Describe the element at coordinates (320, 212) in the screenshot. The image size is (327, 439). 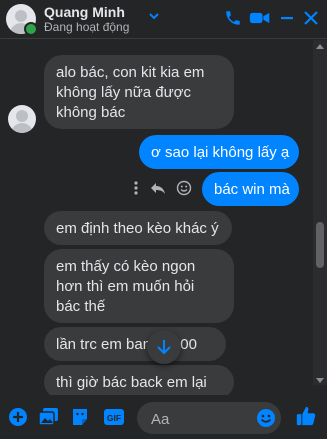
I see `scrollbar-track` at that location.